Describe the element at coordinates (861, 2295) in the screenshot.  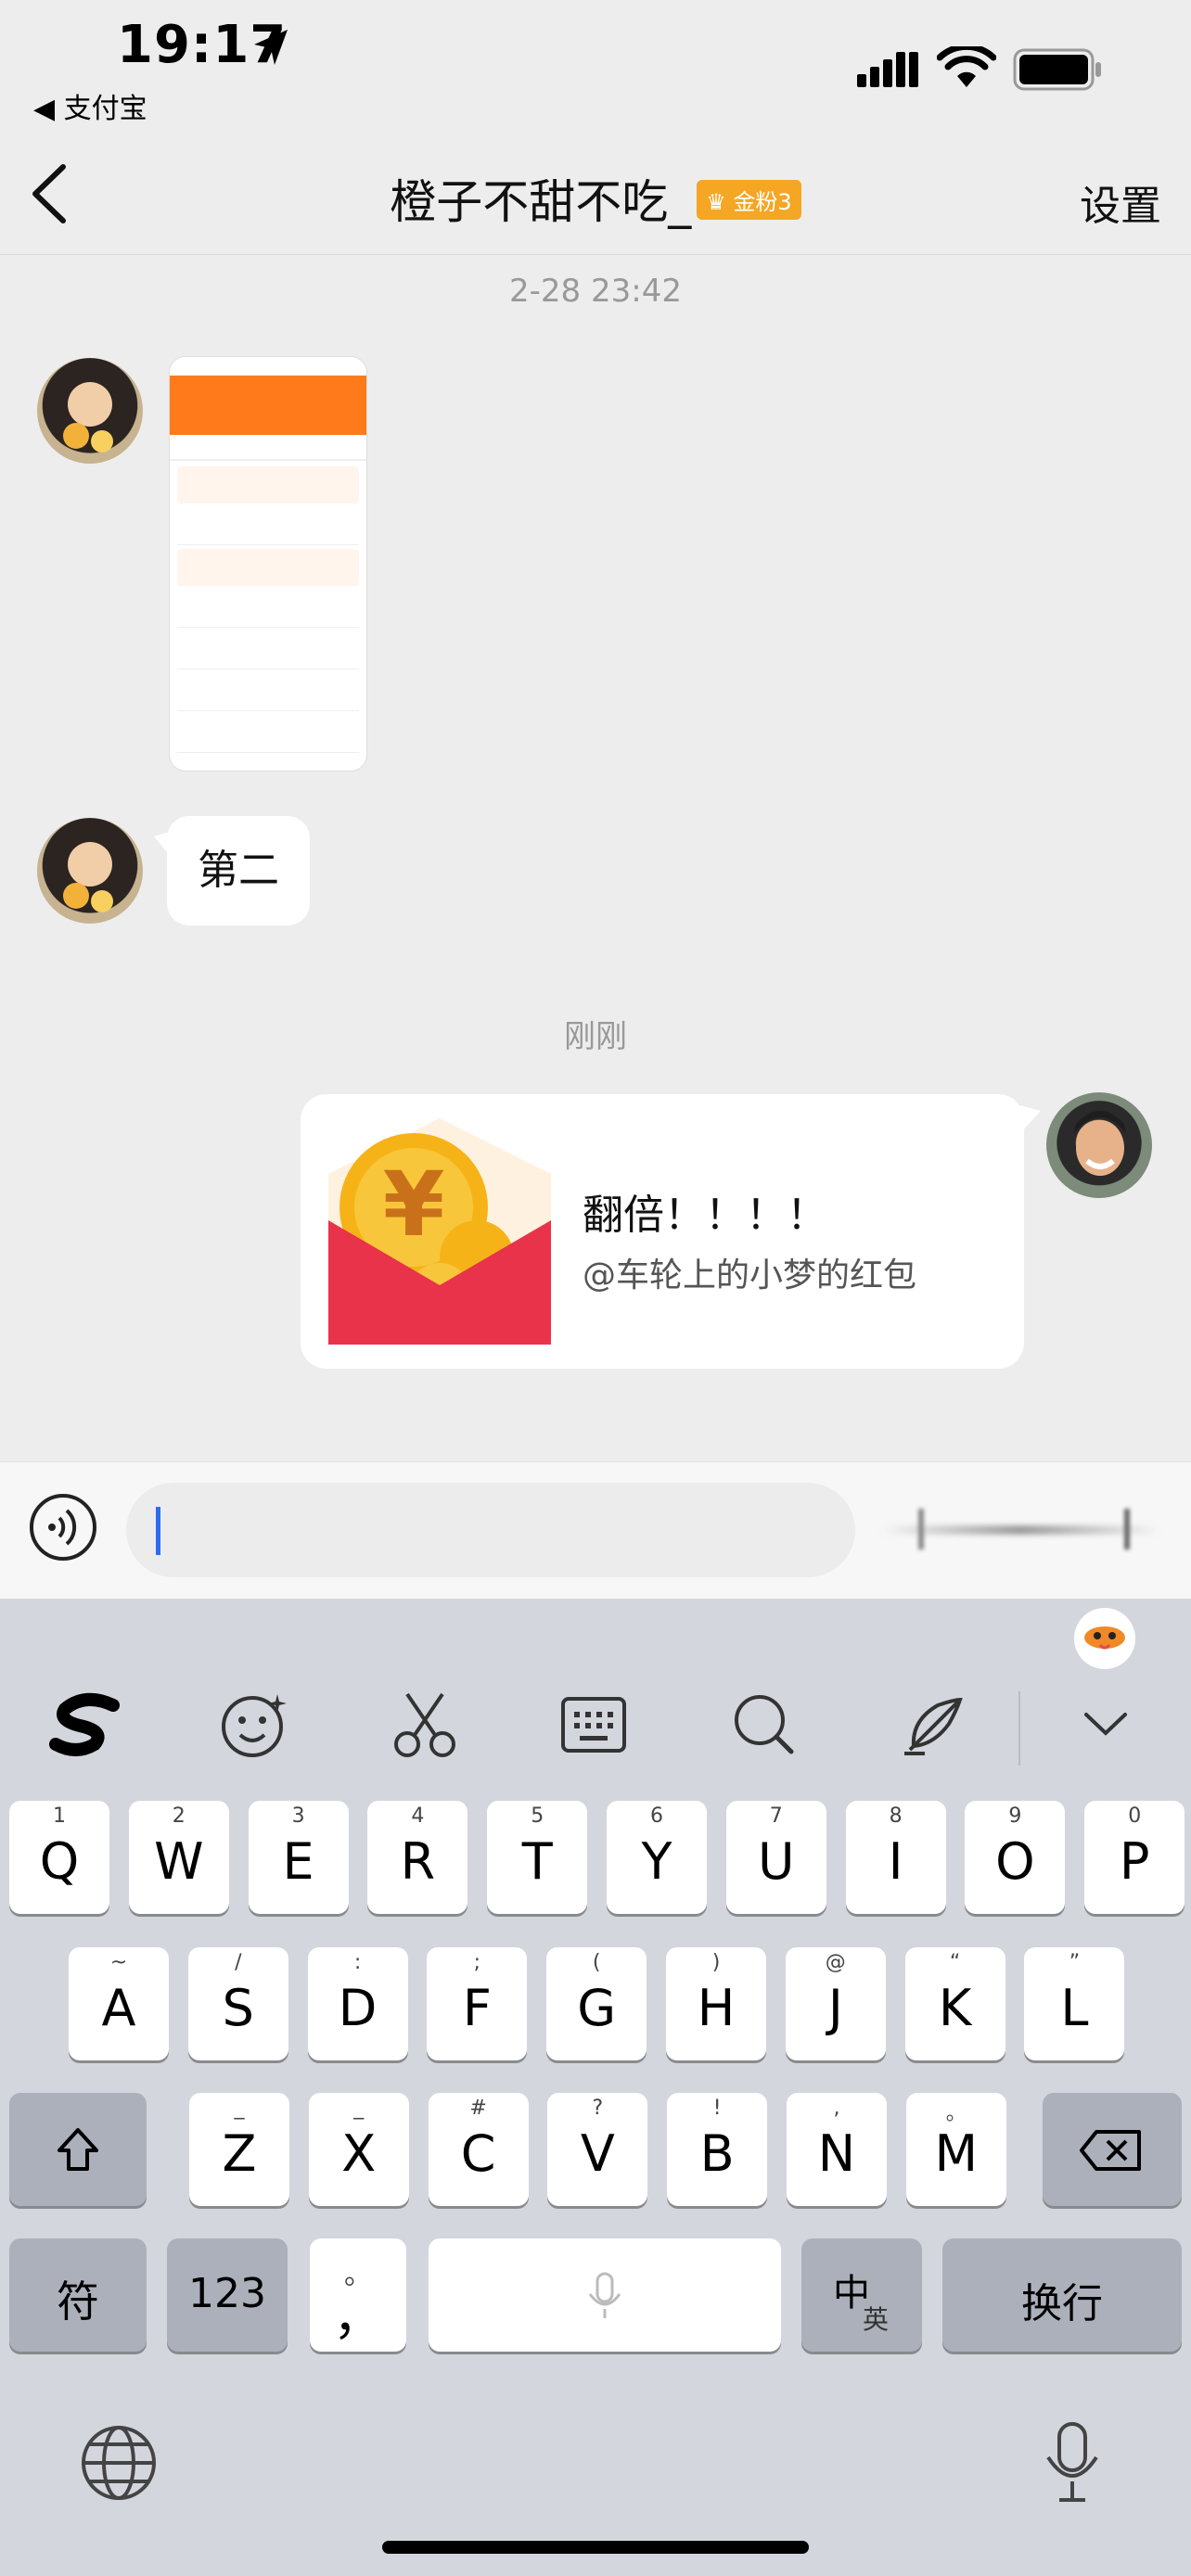
I see `language-switch-key: 中 英` at that location.